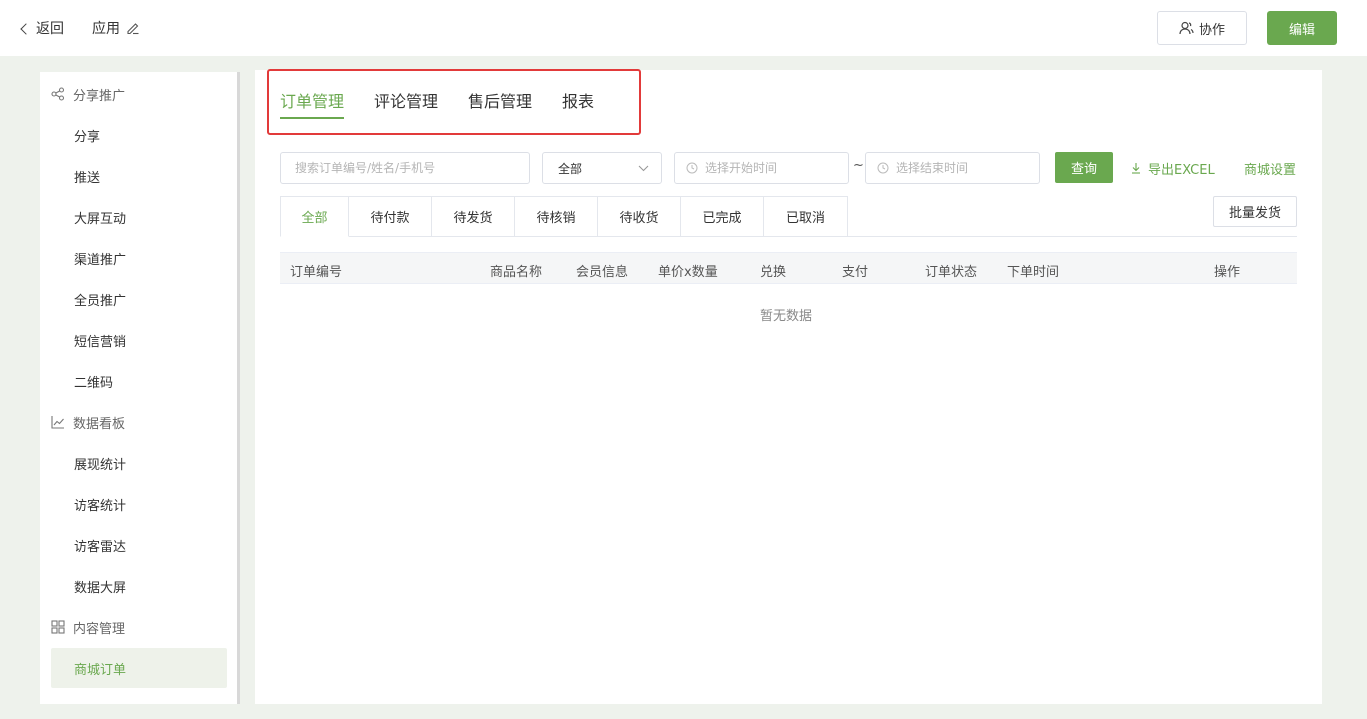  Describe the element at coordinates (570, 168) in the screenshot. I see `status-select-value: 全部` at that location.